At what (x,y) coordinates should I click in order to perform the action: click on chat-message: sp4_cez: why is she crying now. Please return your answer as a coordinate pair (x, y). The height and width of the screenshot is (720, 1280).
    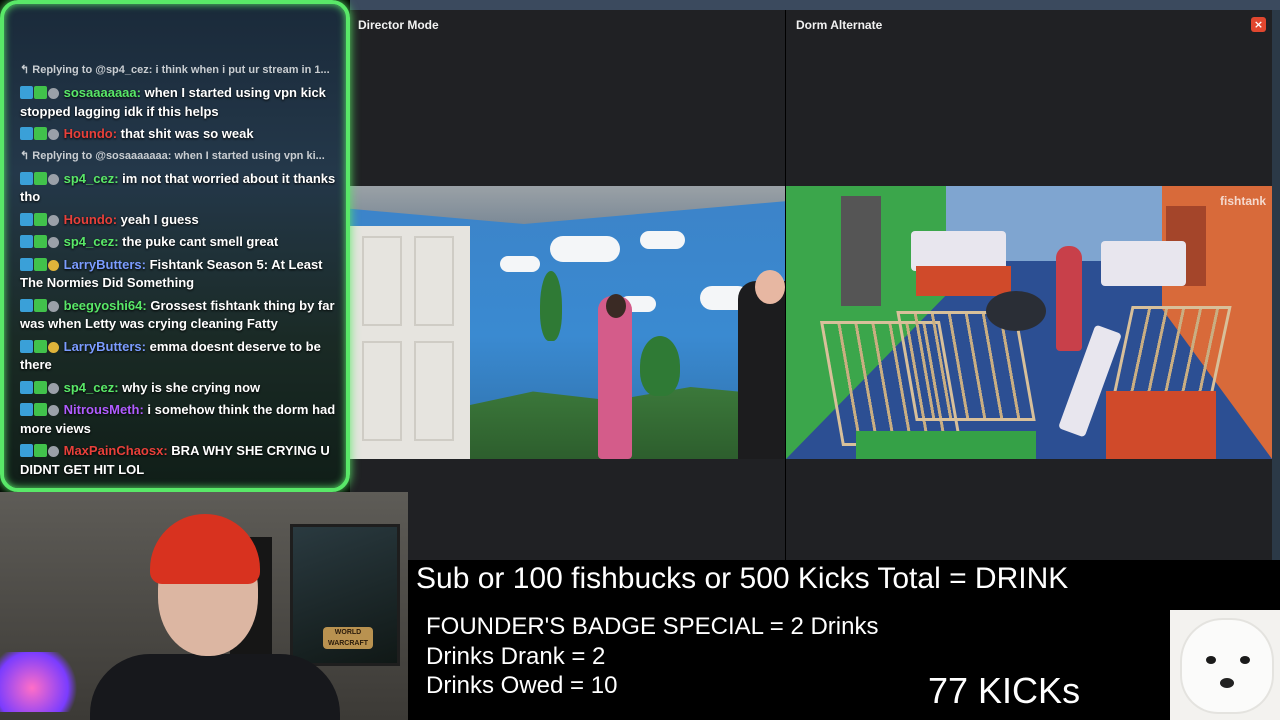
    Looking at the image, I should click on (181, 388).